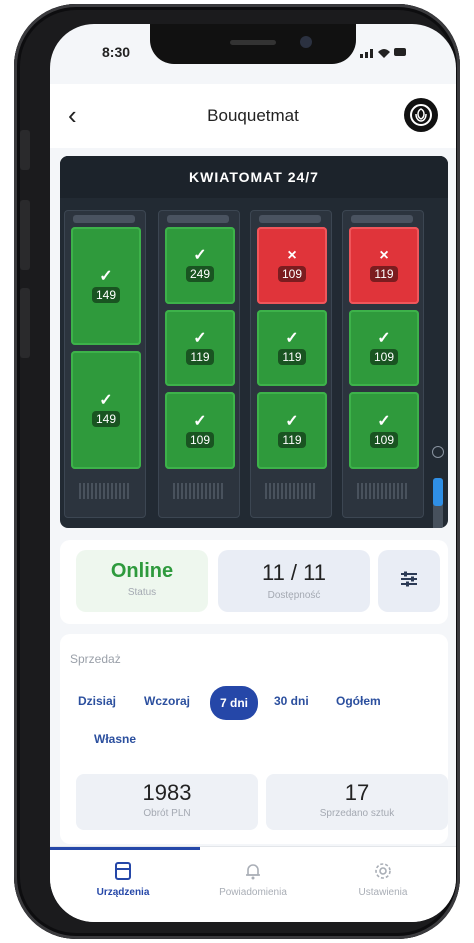 Image resolution: width=474 pixels, height=943 pixels. I want to click on slot-available: ✓ 249, so click(200, 265).